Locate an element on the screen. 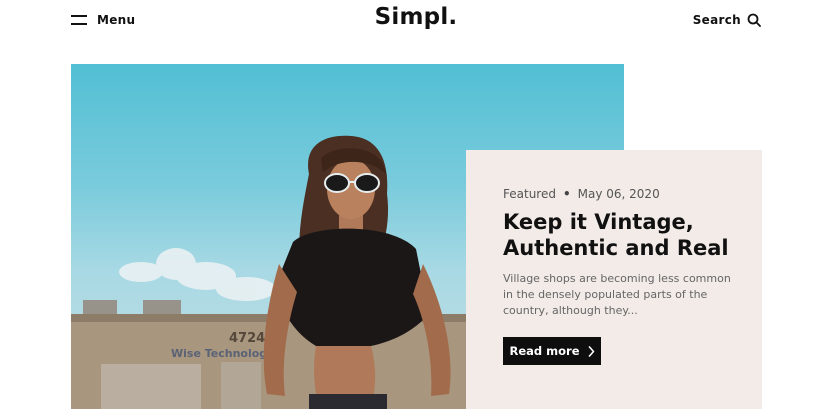  search-button: Search is located at coordinates (727, 20).